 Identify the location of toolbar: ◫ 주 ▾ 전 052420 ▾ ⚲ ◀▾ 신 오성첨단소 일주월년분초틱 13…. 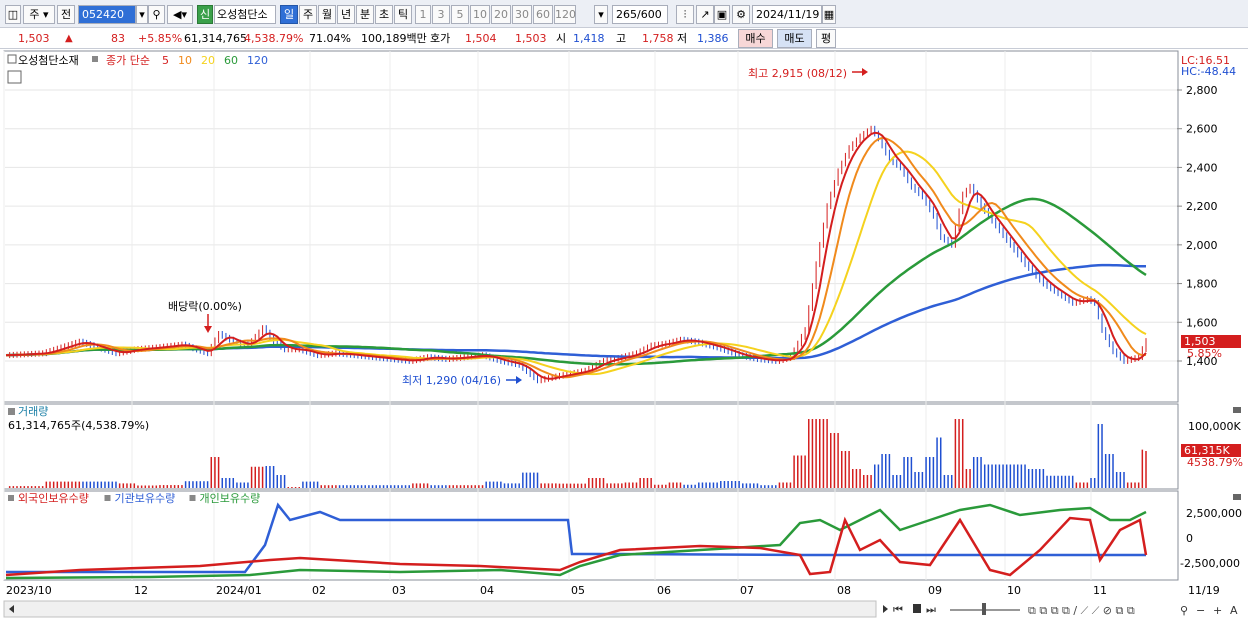
(624, 14).